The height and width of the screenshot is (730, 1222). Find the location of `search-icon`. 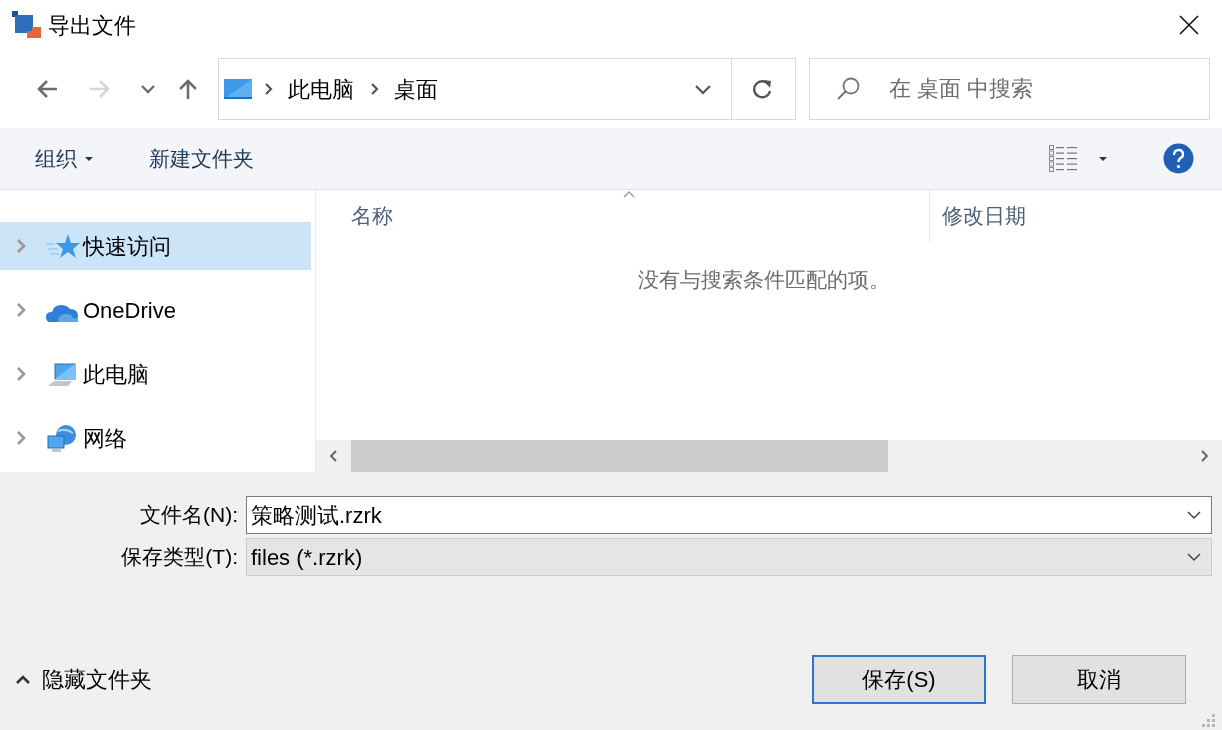

search-icon is located at coordinates (847, 89).